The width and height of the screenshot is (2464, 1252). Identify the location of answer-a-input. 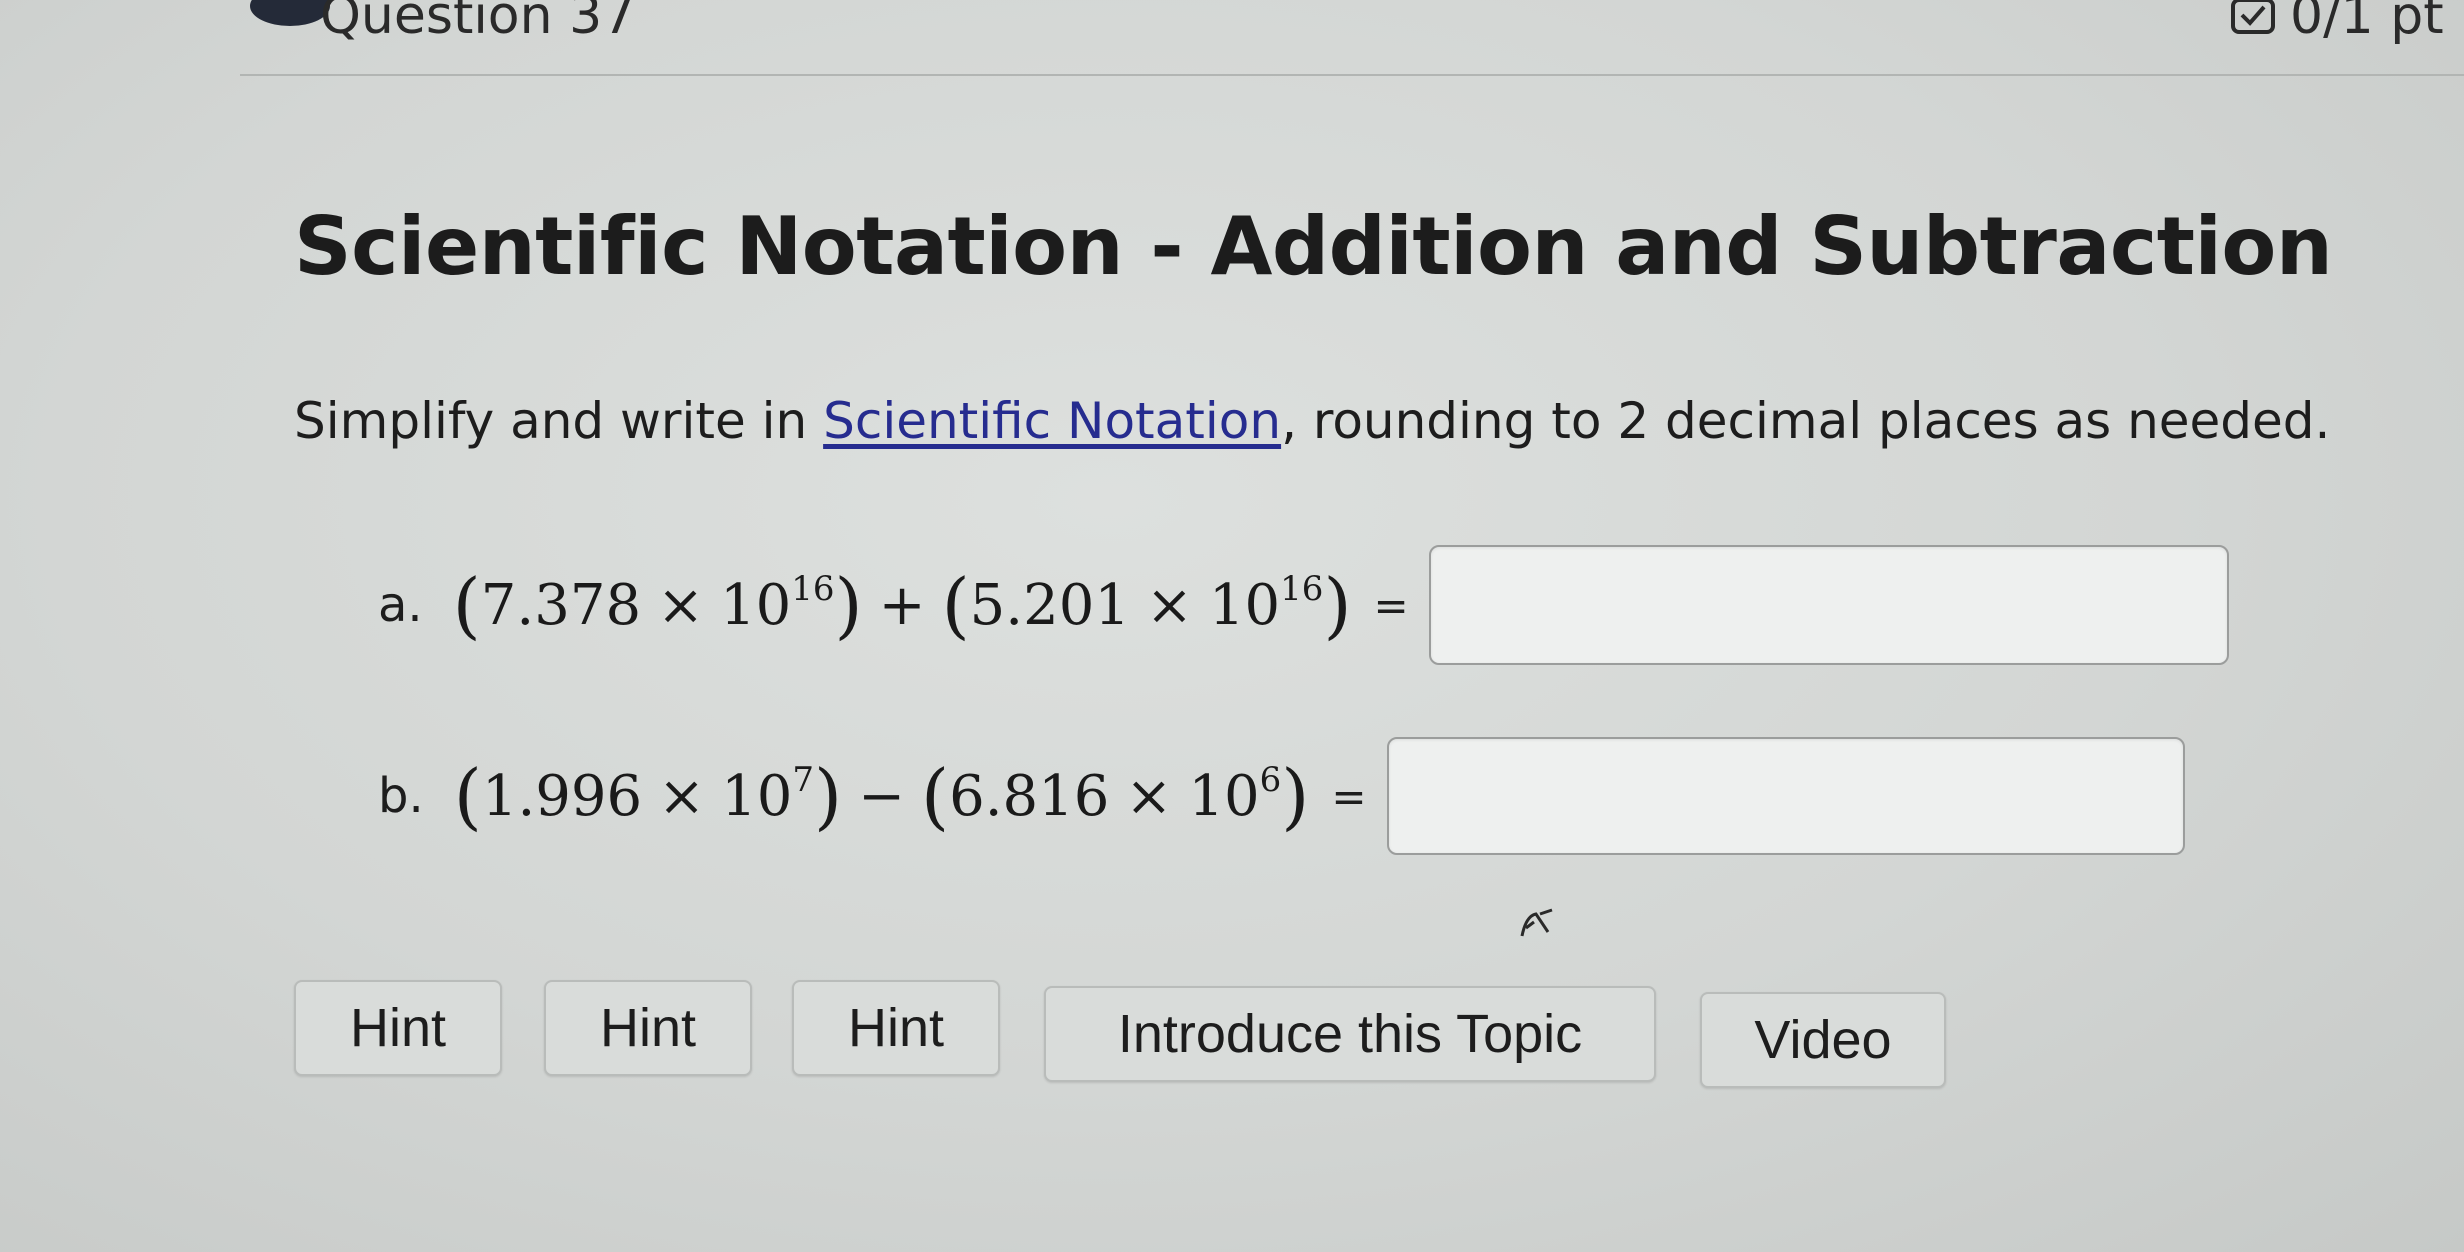
(1828, 605).